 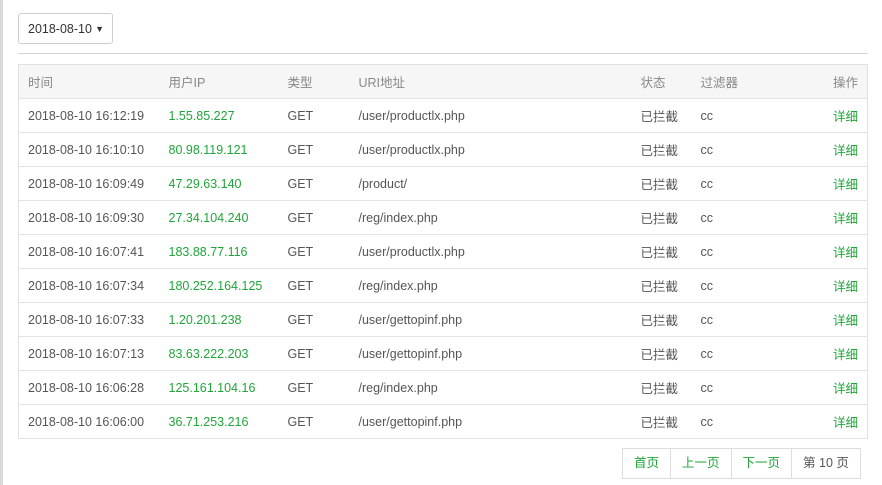 What do you see at coordinates (93, 115) in the screenshot?
I see `cell-time: 2018-08-10 16:12:19` at bounding box center [93, 115].